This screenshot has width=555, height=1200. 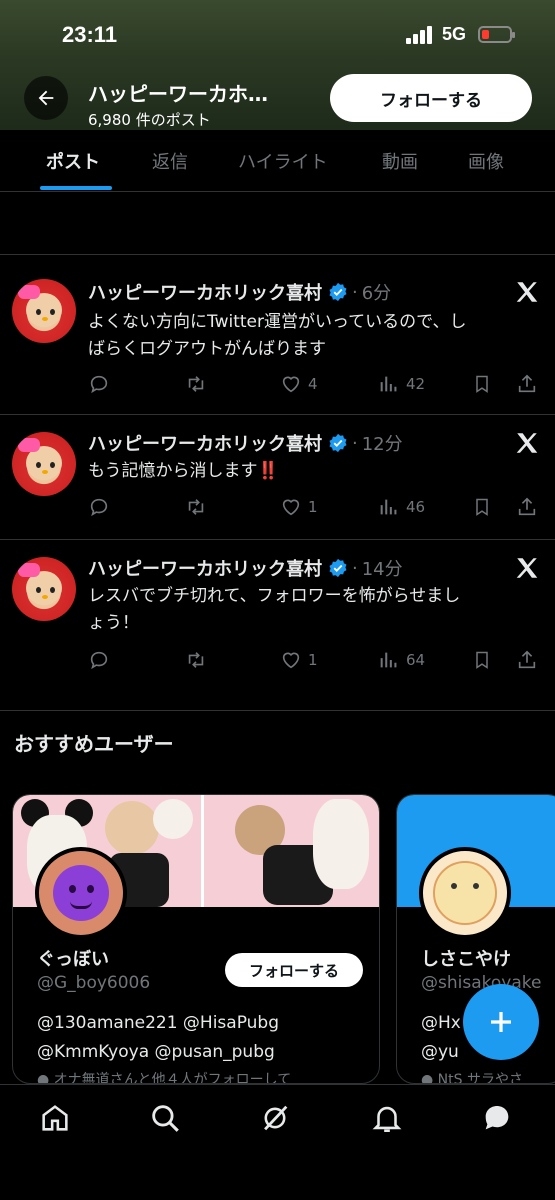 I want to click on card-bio: @Hx @yu, so click(x=441, y=1038).